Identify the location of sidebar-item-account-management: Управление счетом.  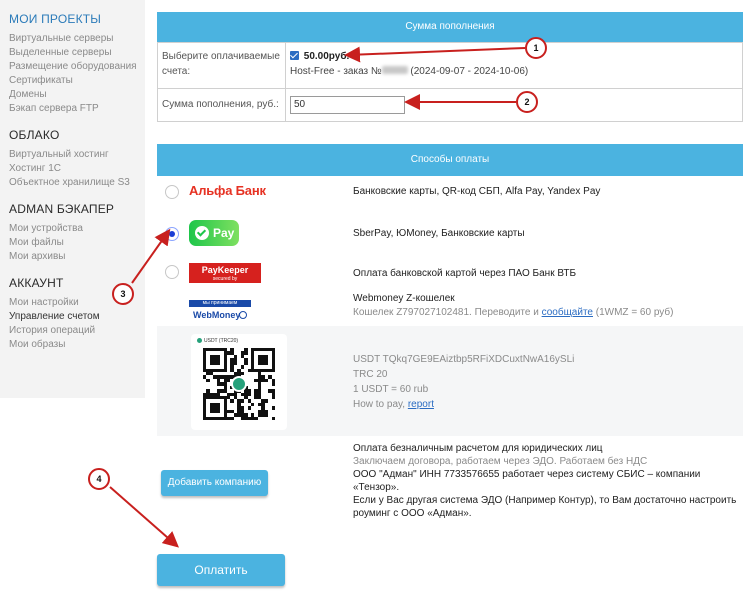
(77, 317).